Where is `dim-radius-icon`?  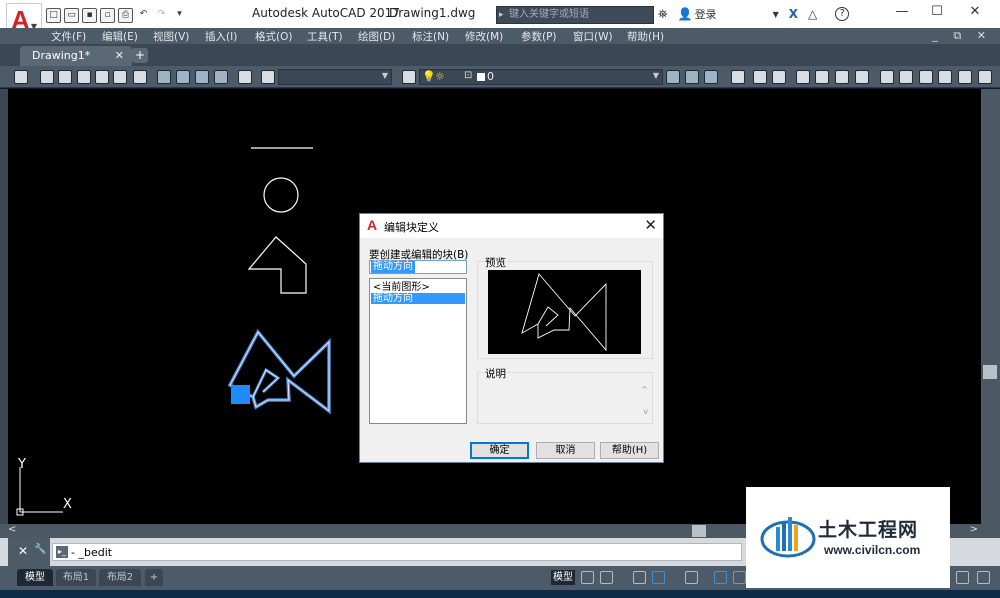 dim-radius-icon is located at coordinates (822, 77).